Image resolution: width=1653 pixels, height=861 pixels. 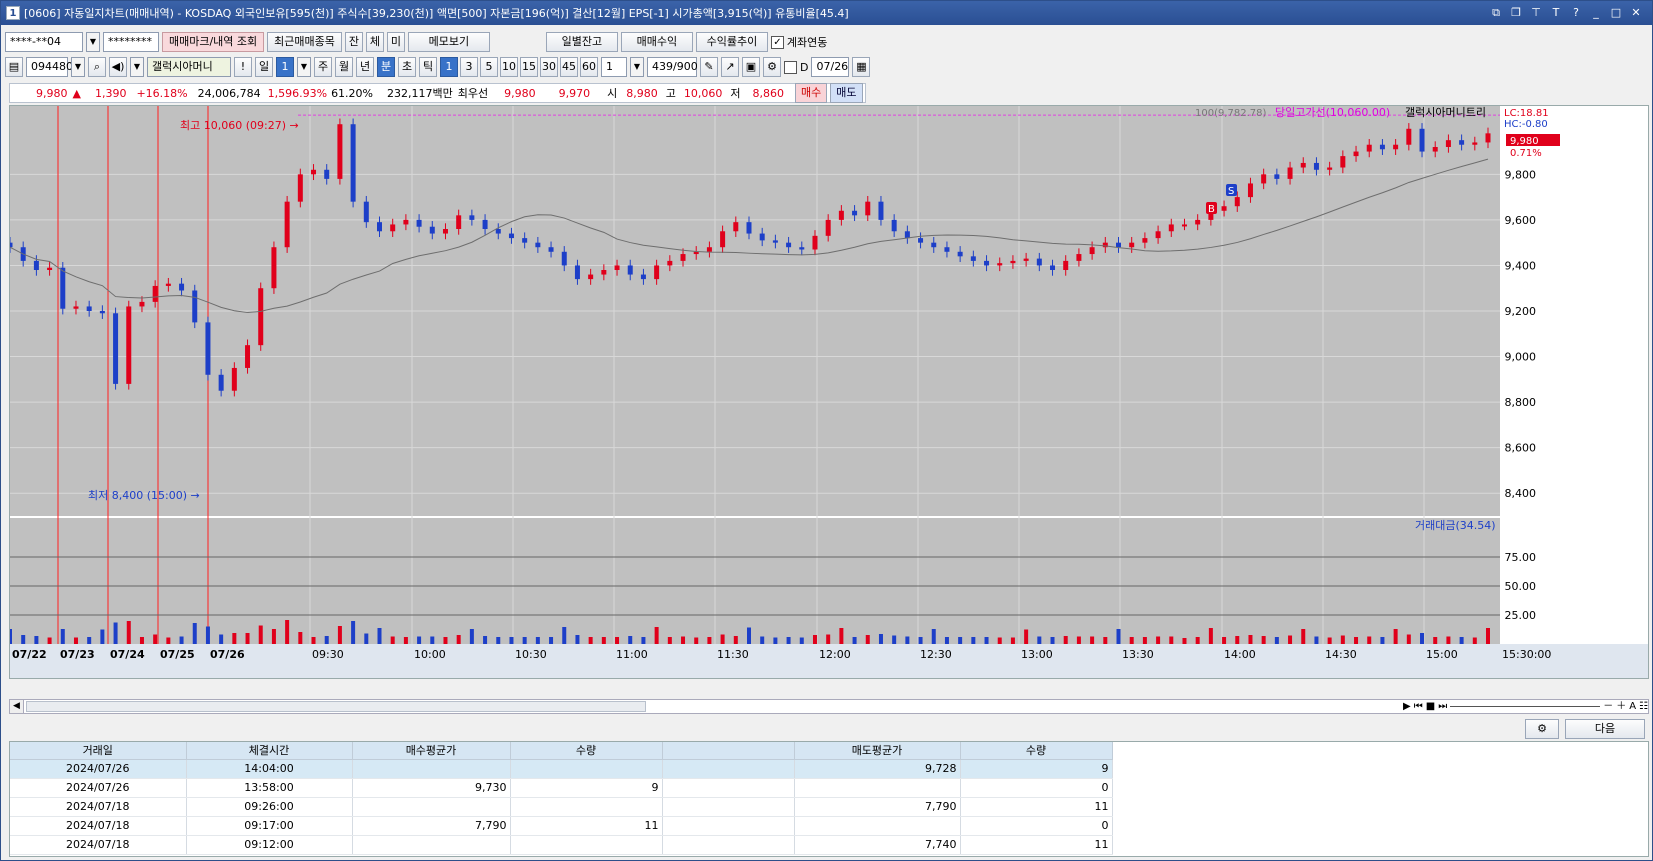 I want to click on date-checkbox, so click(x=790, y=67).